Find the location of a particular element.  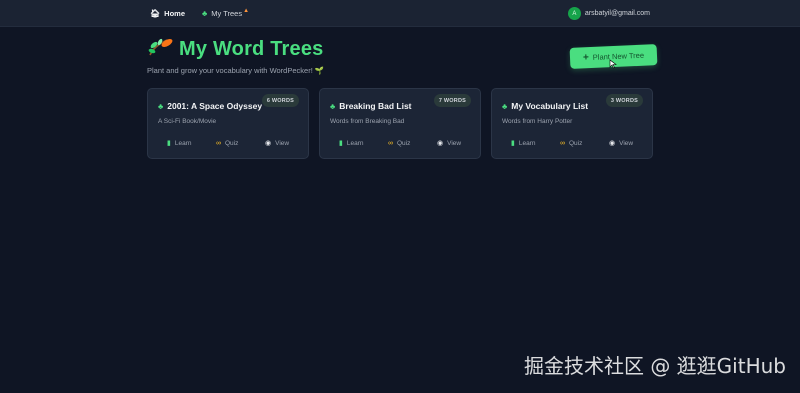

nav-home-label: Home is located at coordinates (174, 13).